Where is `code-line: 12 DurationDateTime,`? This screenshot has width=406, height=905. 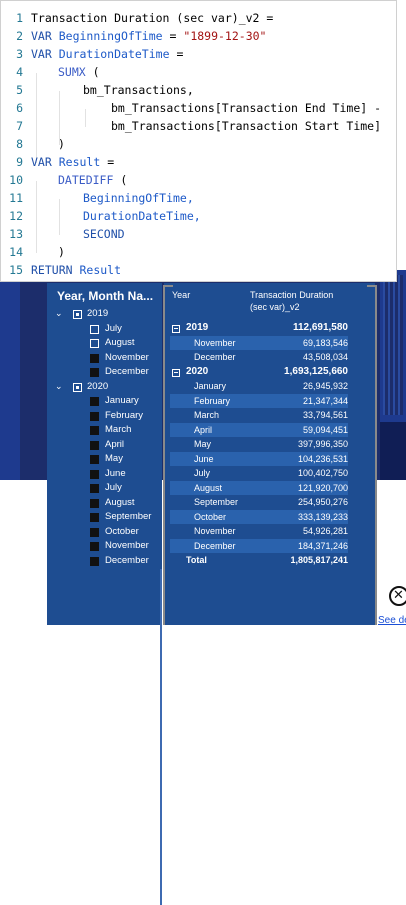 code-line: 12 DurationDateTime, is located at coordinates (199, 216).